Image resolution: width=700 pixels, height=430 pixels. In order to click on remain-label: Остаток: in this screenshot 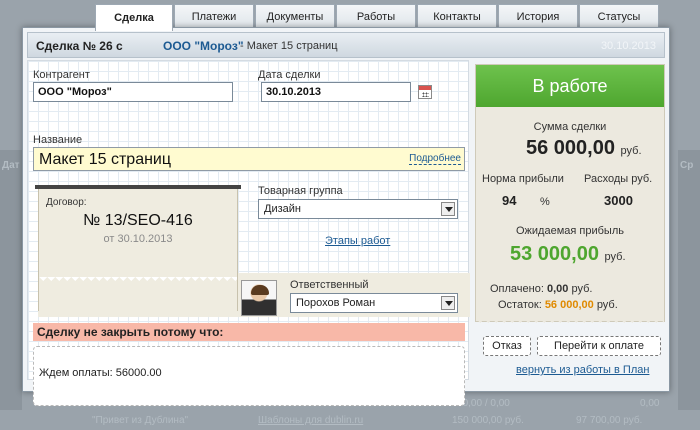, I will do `click(520, 305)`.